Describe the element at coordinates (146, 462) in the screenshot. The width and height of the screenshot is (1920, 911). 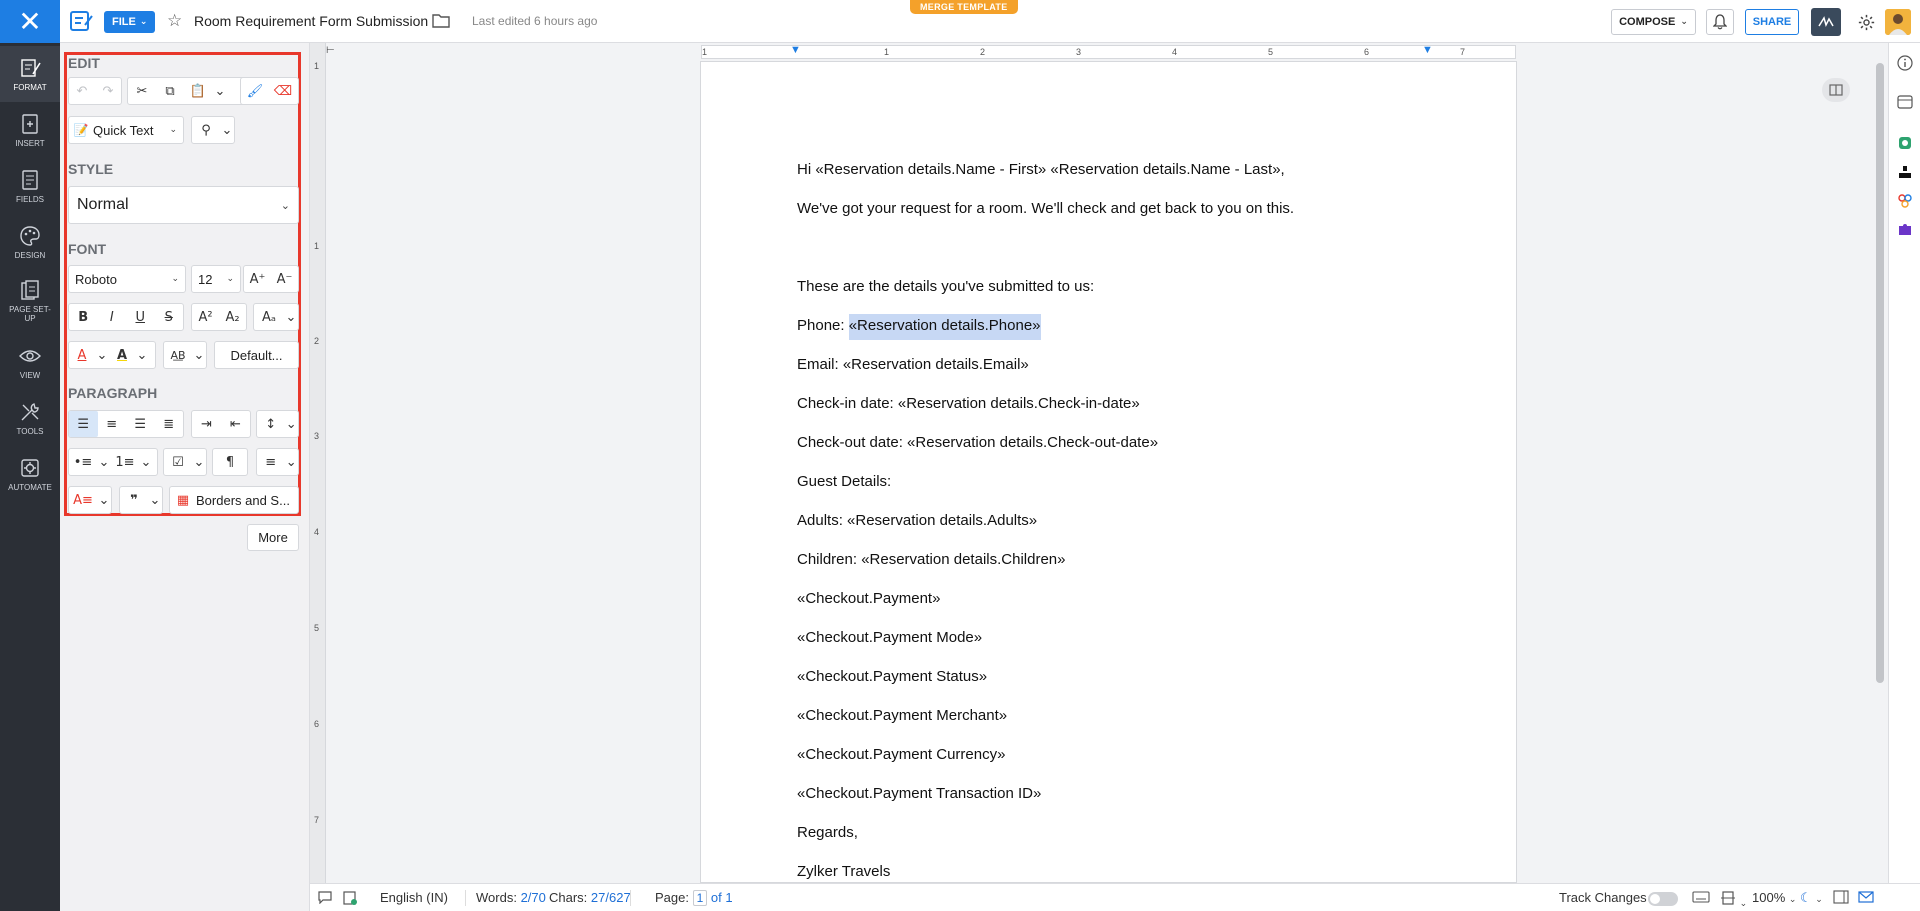
I see `numbered-list-chevron-icon: ⌄` at that location.